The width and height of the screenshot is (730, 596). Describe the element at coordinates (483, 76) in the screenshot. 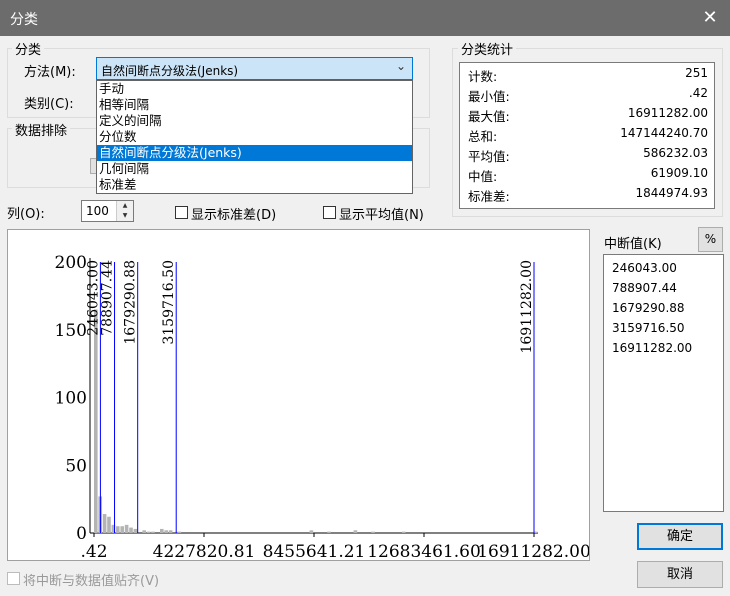

I see `stat-label: 计数:` at that location.